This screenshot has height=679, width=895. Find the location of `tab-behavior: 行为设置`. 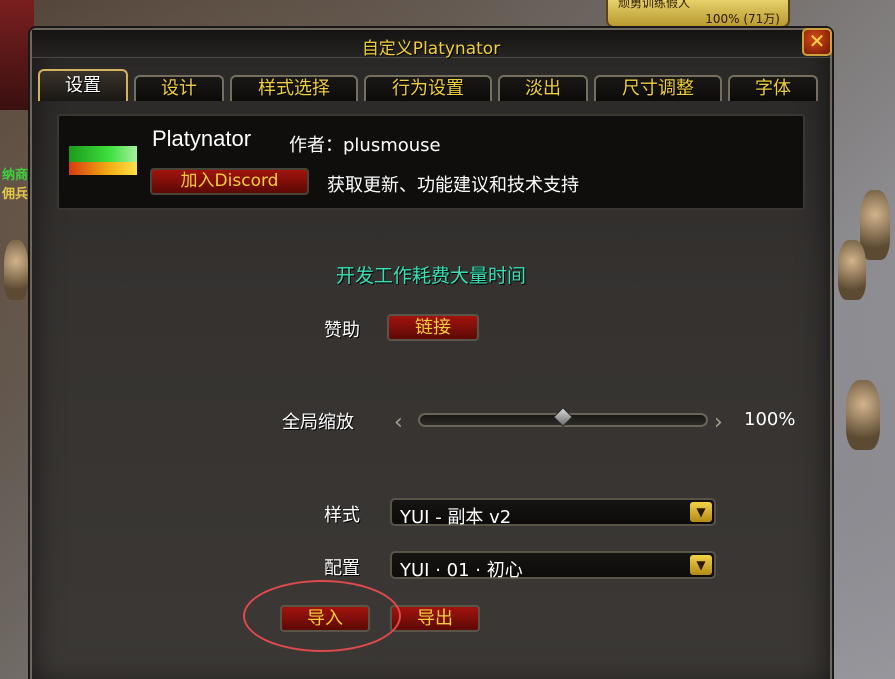

tab-behavior: 行为设置 is located at coordinates (428, 88).